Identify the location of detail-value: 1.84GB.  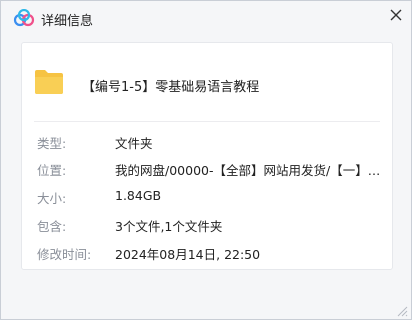
(138, 195).